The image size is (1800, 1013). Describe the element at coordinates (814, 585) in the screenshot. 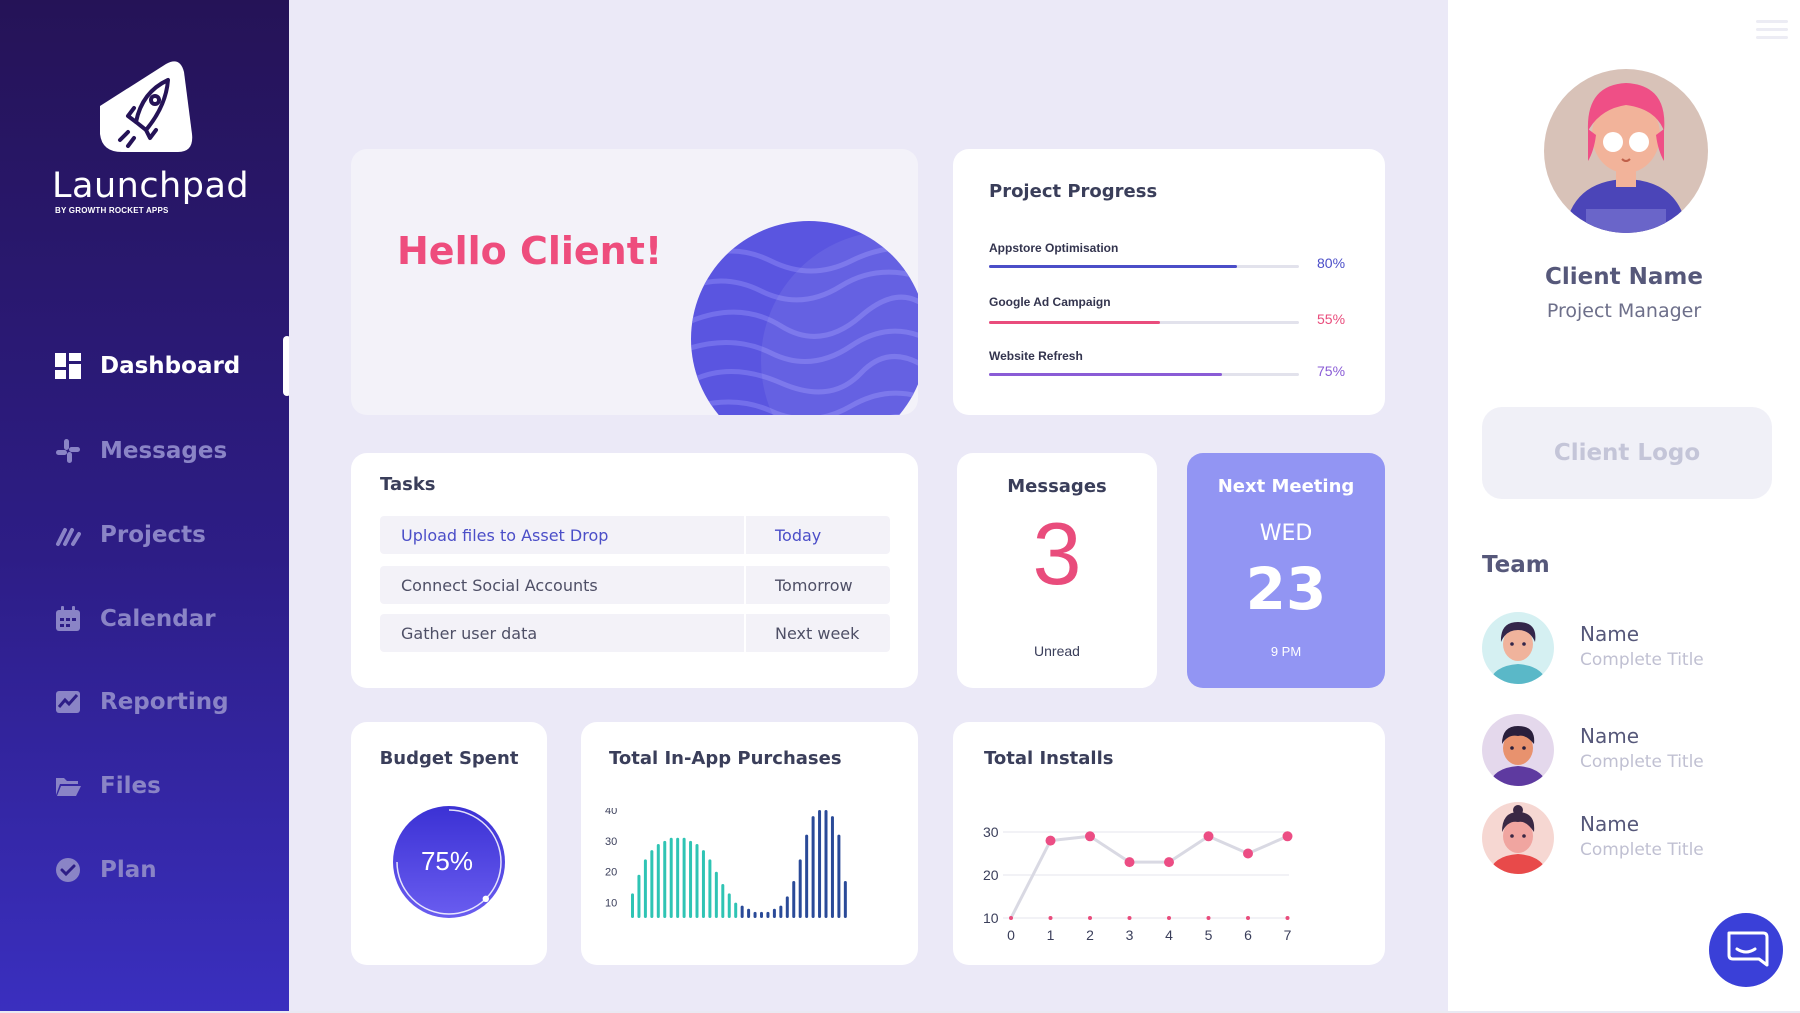

I see `task-due: Tomorrow` at that location.